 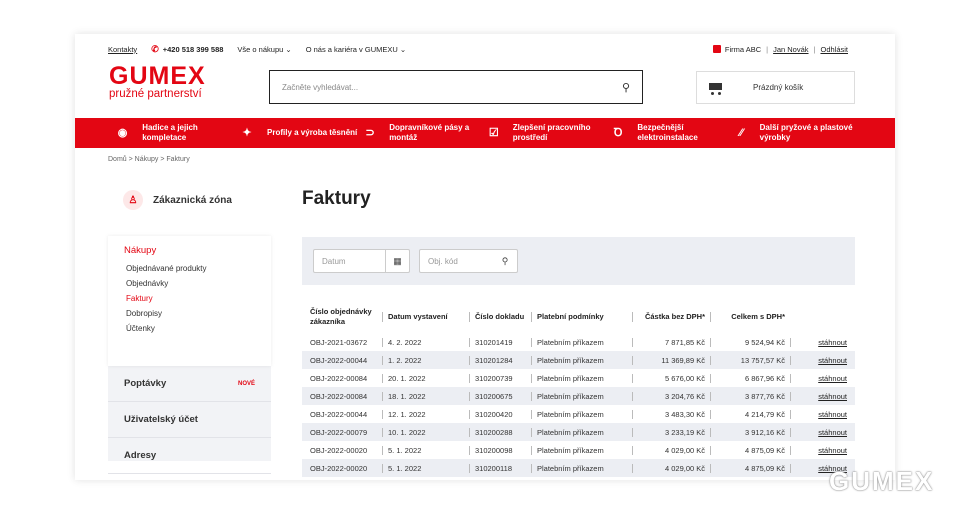 What do you see at coordinates (671, 432) in the screenshot?
I see `cell-amount-excl-vat: 3 233,19 Kč` at bounding box center [671, 432].